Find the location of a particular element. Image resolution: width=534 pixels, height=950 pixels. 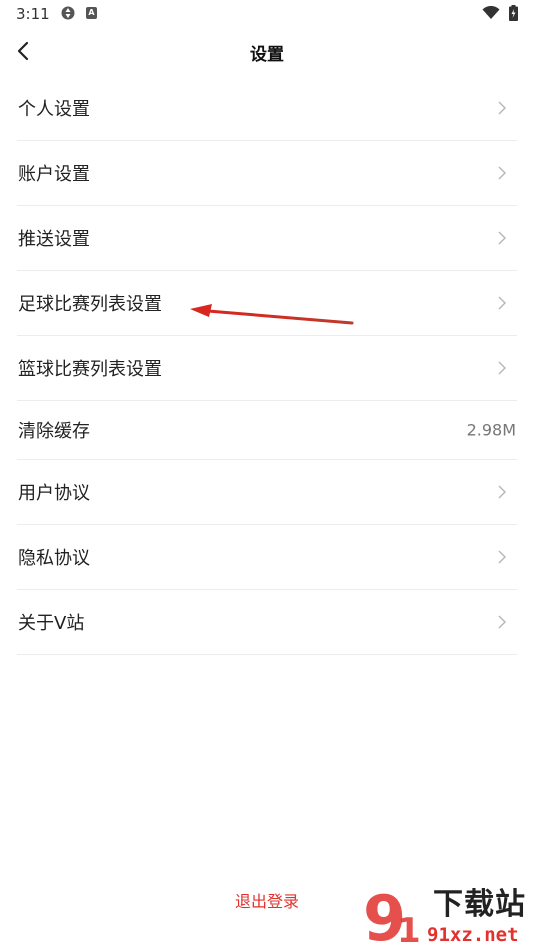

app-header: 设置 is located at coordinates (267, 52).